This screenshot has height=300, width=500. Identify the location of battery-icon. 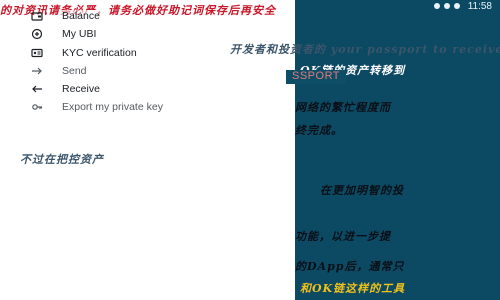
(457, 6).